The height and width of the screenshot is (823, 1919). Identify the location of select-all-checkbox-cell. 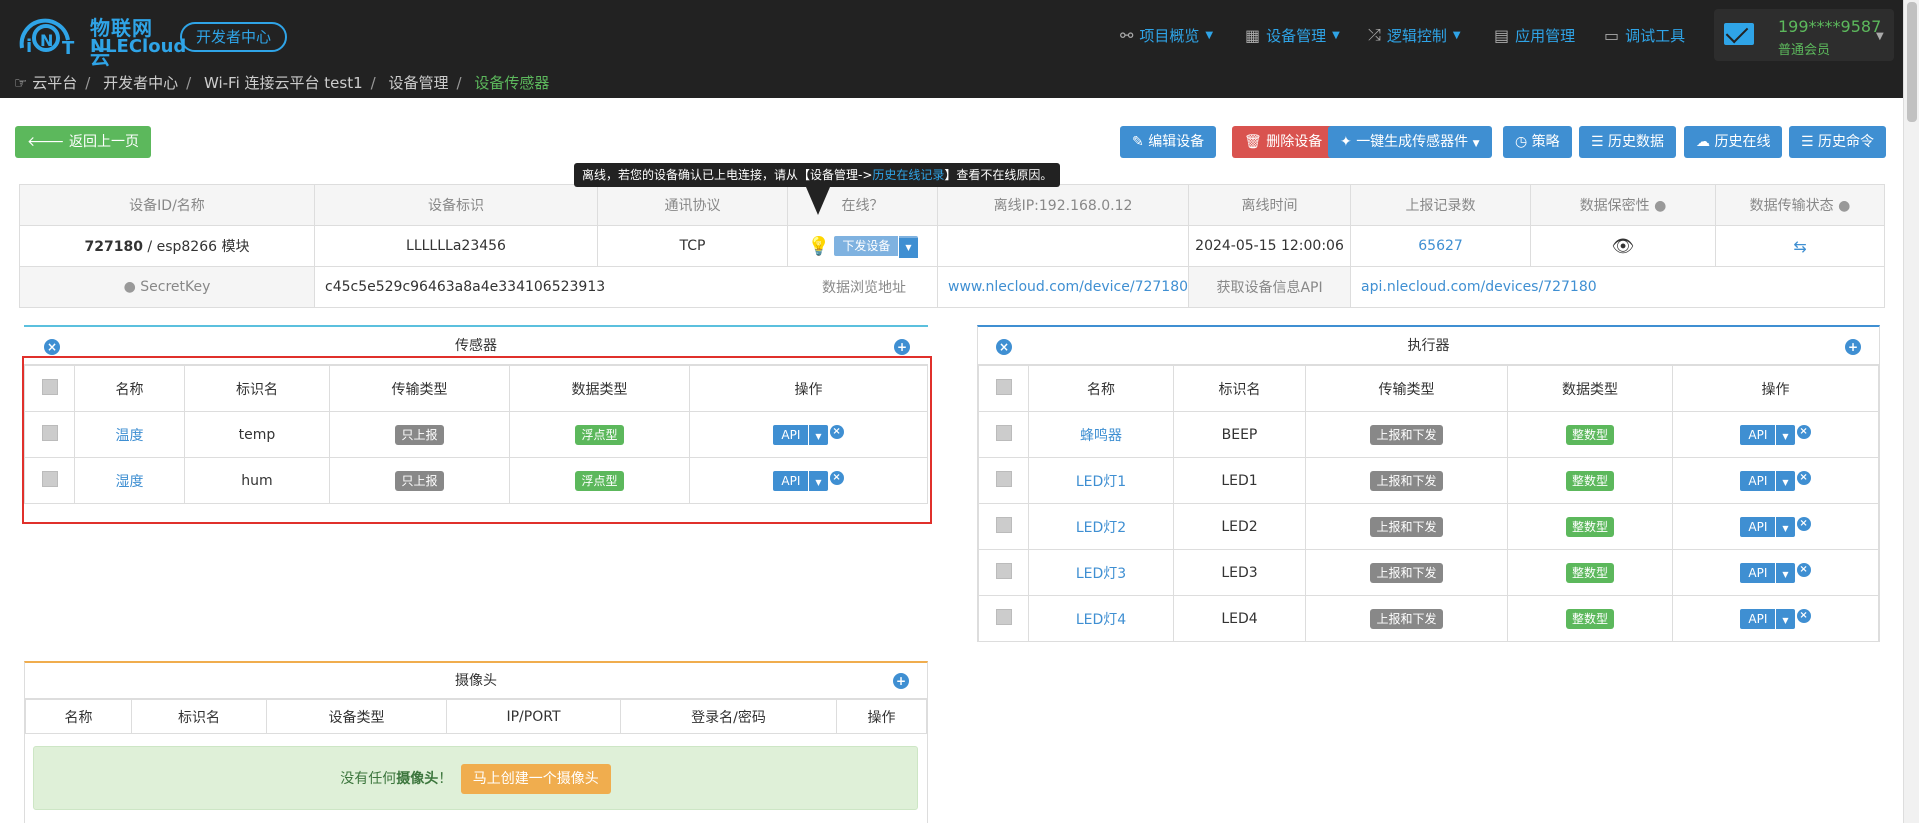
(1003, 388).